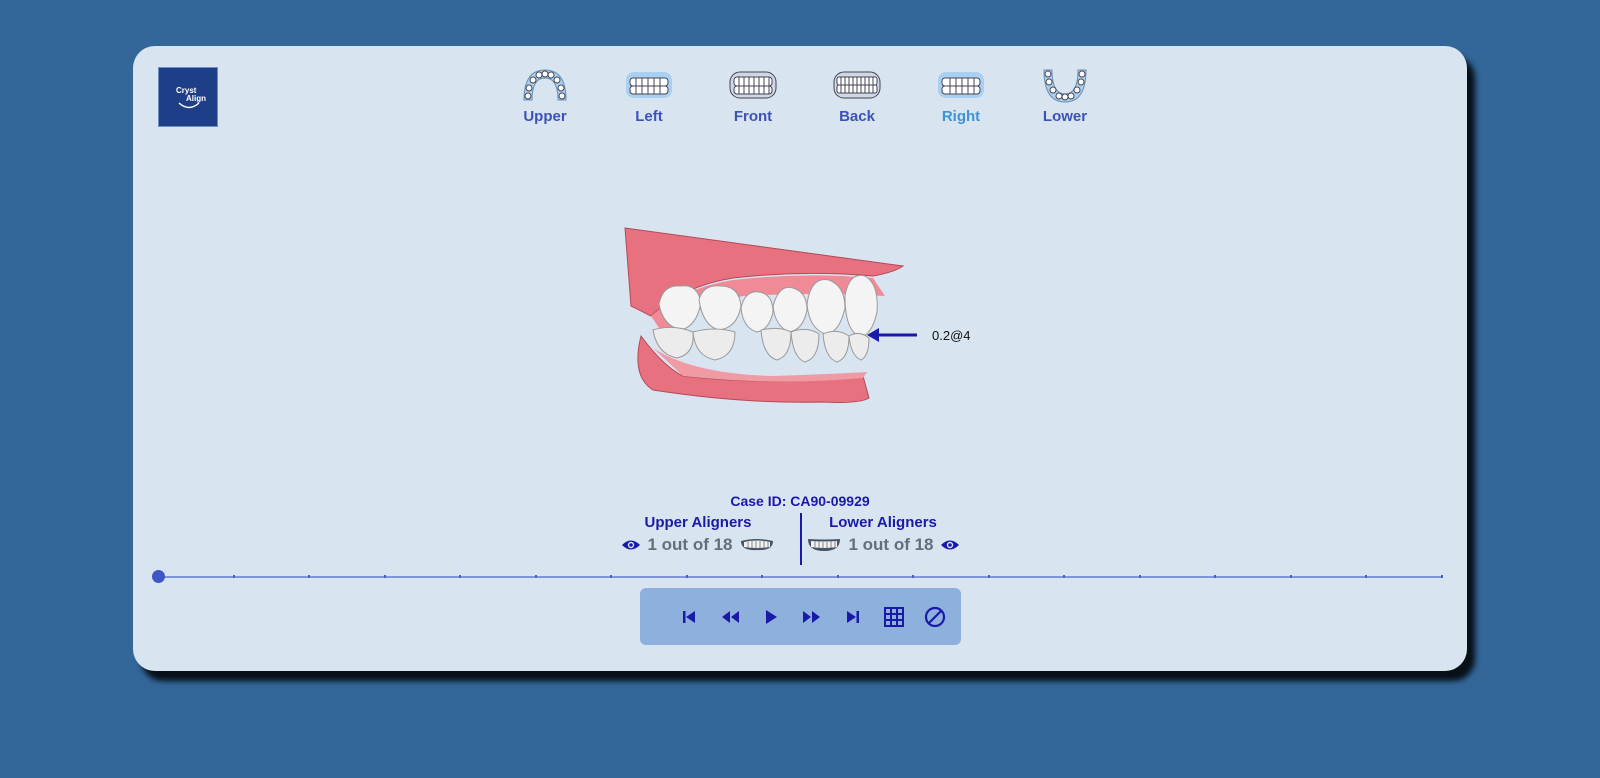 This screenshot has width=1600, height=778. What do you see at coordinates (1065, 86) in the screenshot?
I see `lower-arch-icon` at bounding box center [1065, 86].